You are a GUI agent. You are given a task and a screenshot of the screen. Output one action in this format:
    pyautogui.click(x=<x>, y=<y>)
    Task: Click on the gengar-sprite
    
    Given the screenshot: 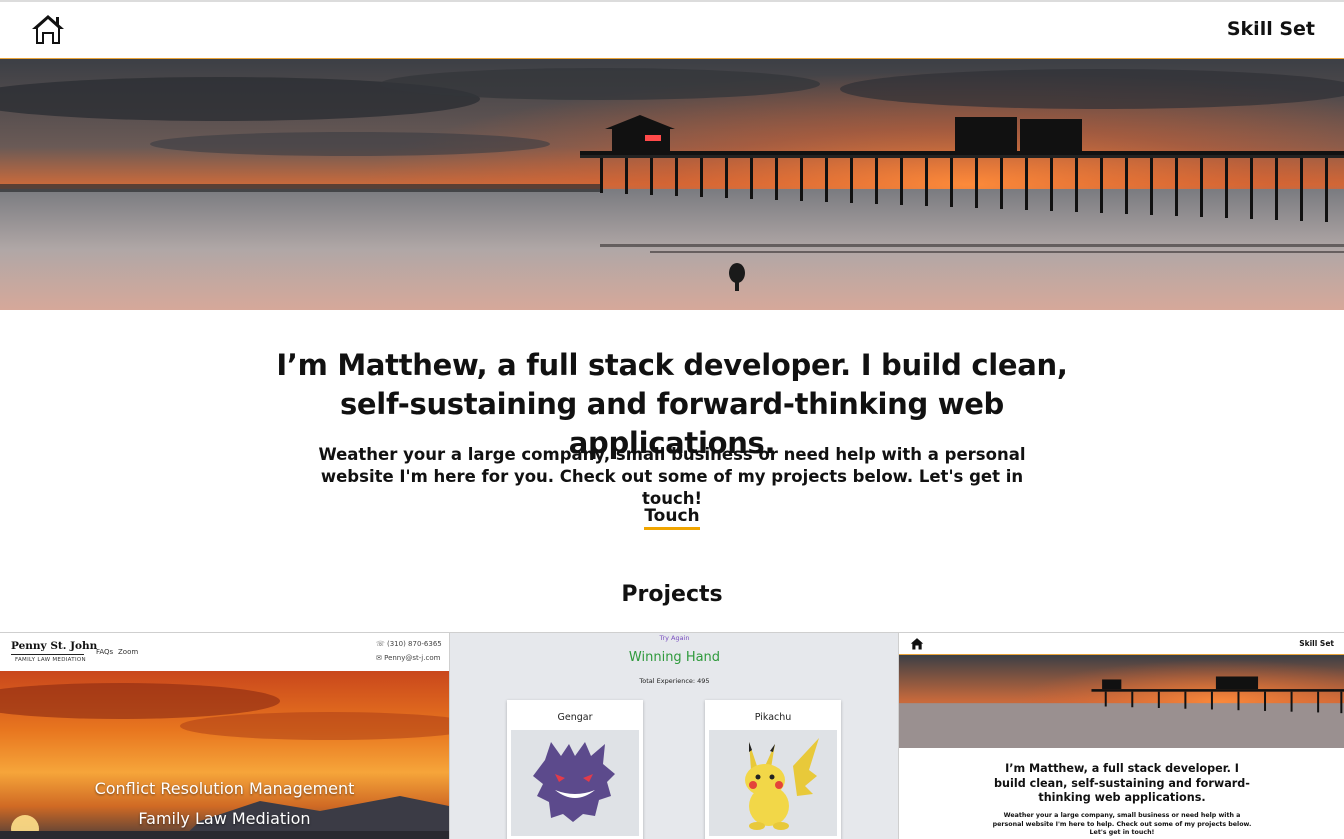 What is the action you would take?
    pyautogui.click(x=574, y=782)
    